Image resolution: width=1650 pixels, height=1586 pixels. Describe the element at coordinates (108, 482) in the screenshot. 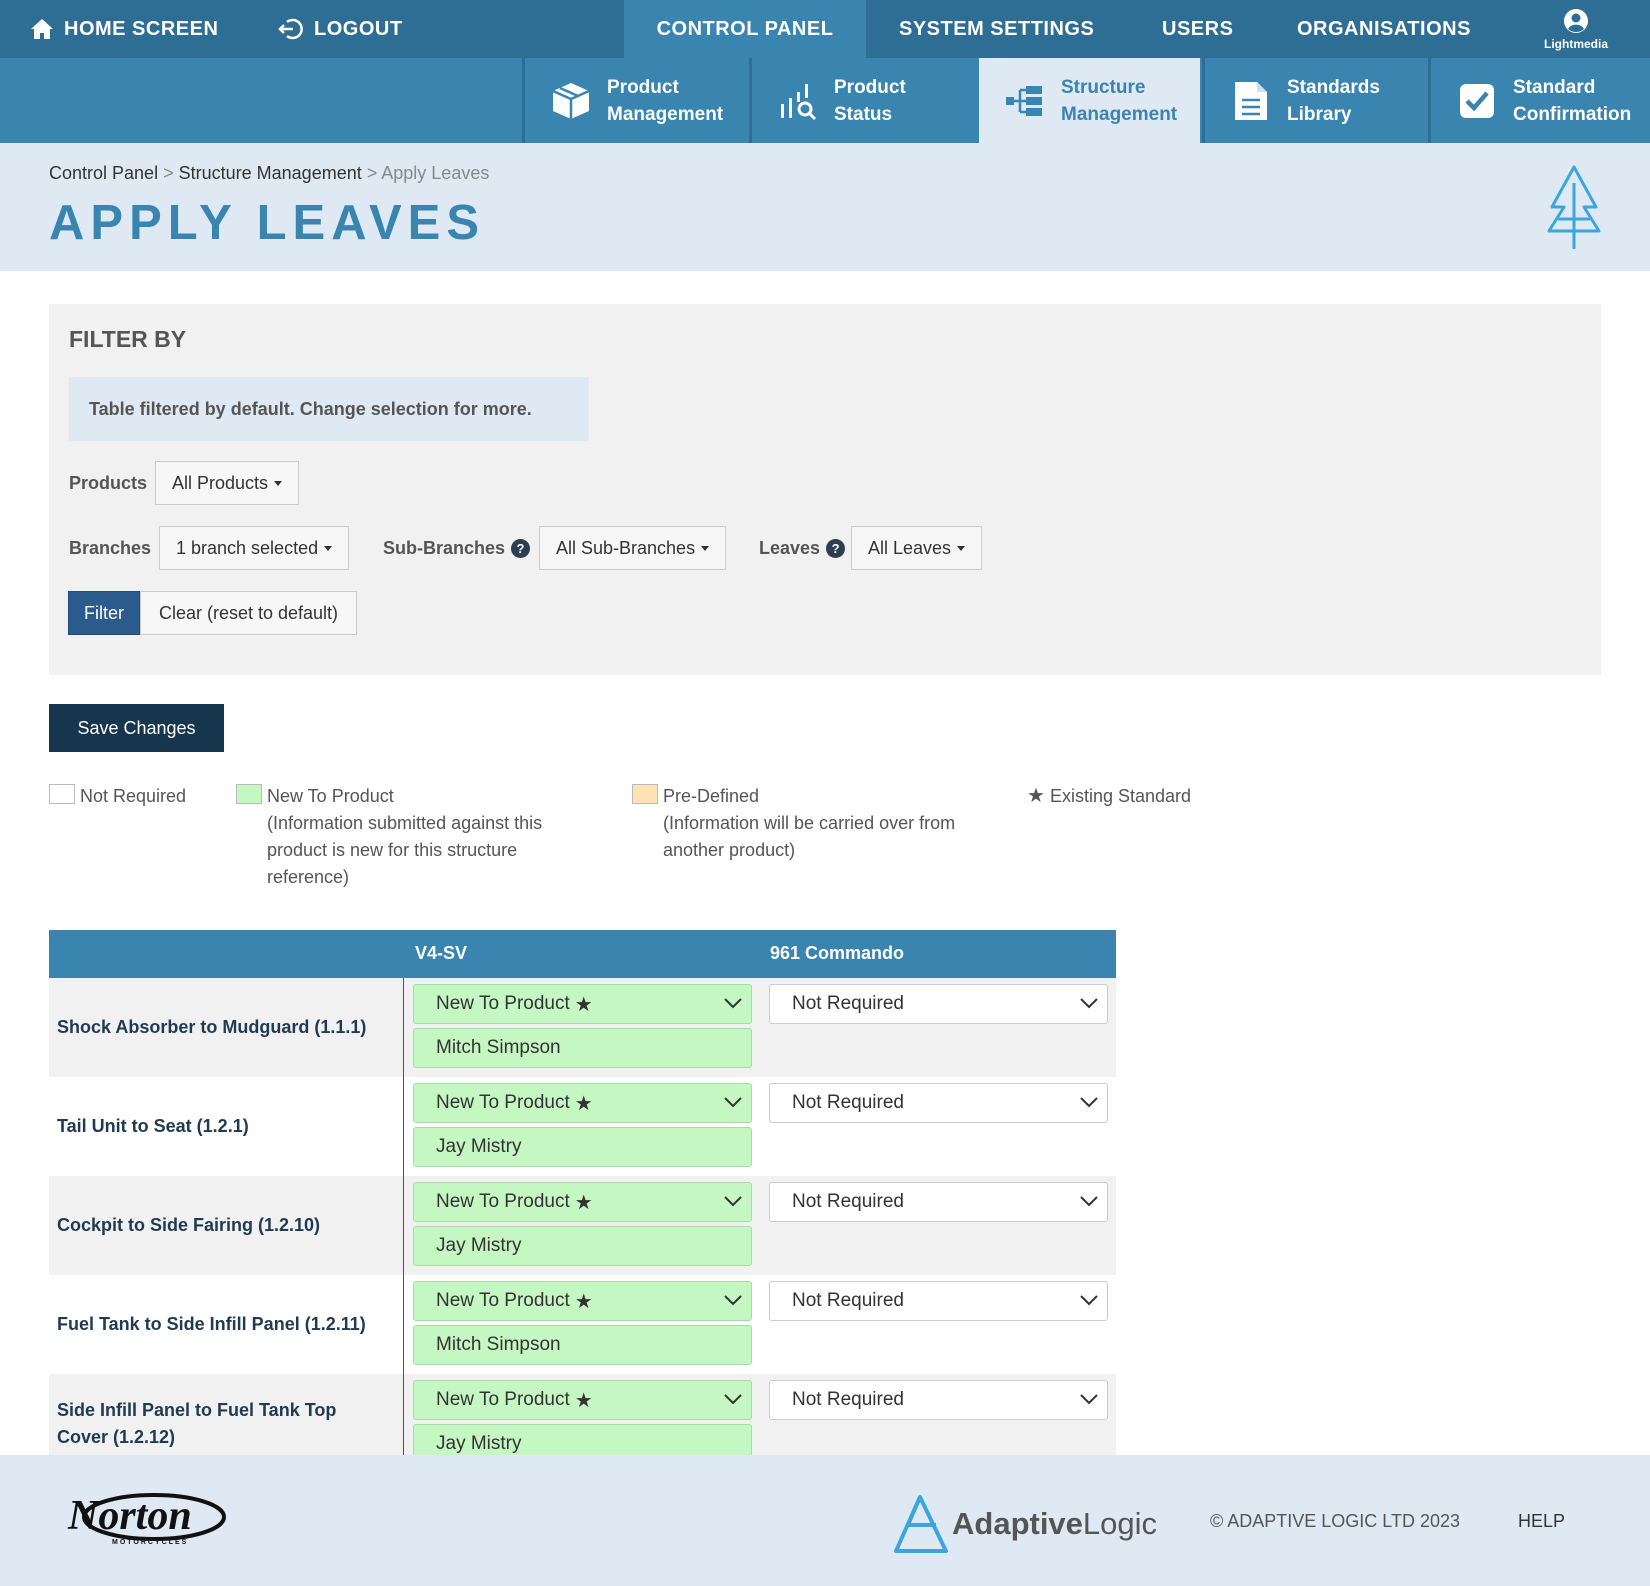

I see `products-label: Products` at that location.